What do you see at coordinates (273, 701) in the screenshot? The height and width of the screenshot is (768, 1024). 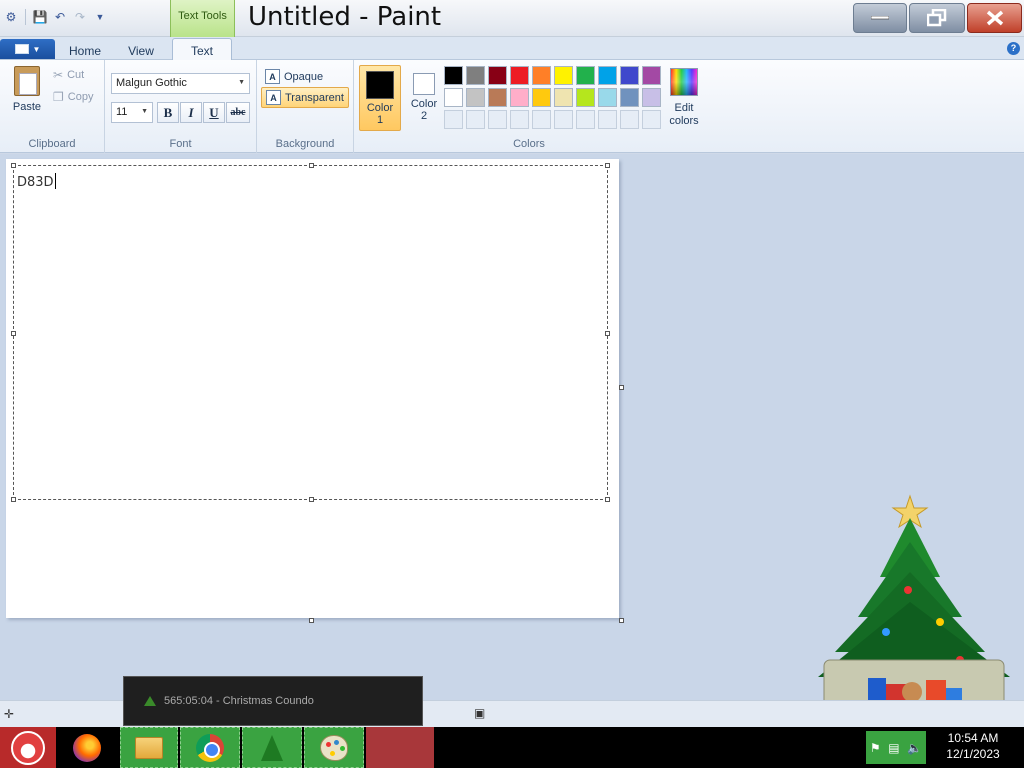 I see `taskbar-thumbnail-preview: 565:05:04 - Christmas Coundo` at bounding box center [273, 701].